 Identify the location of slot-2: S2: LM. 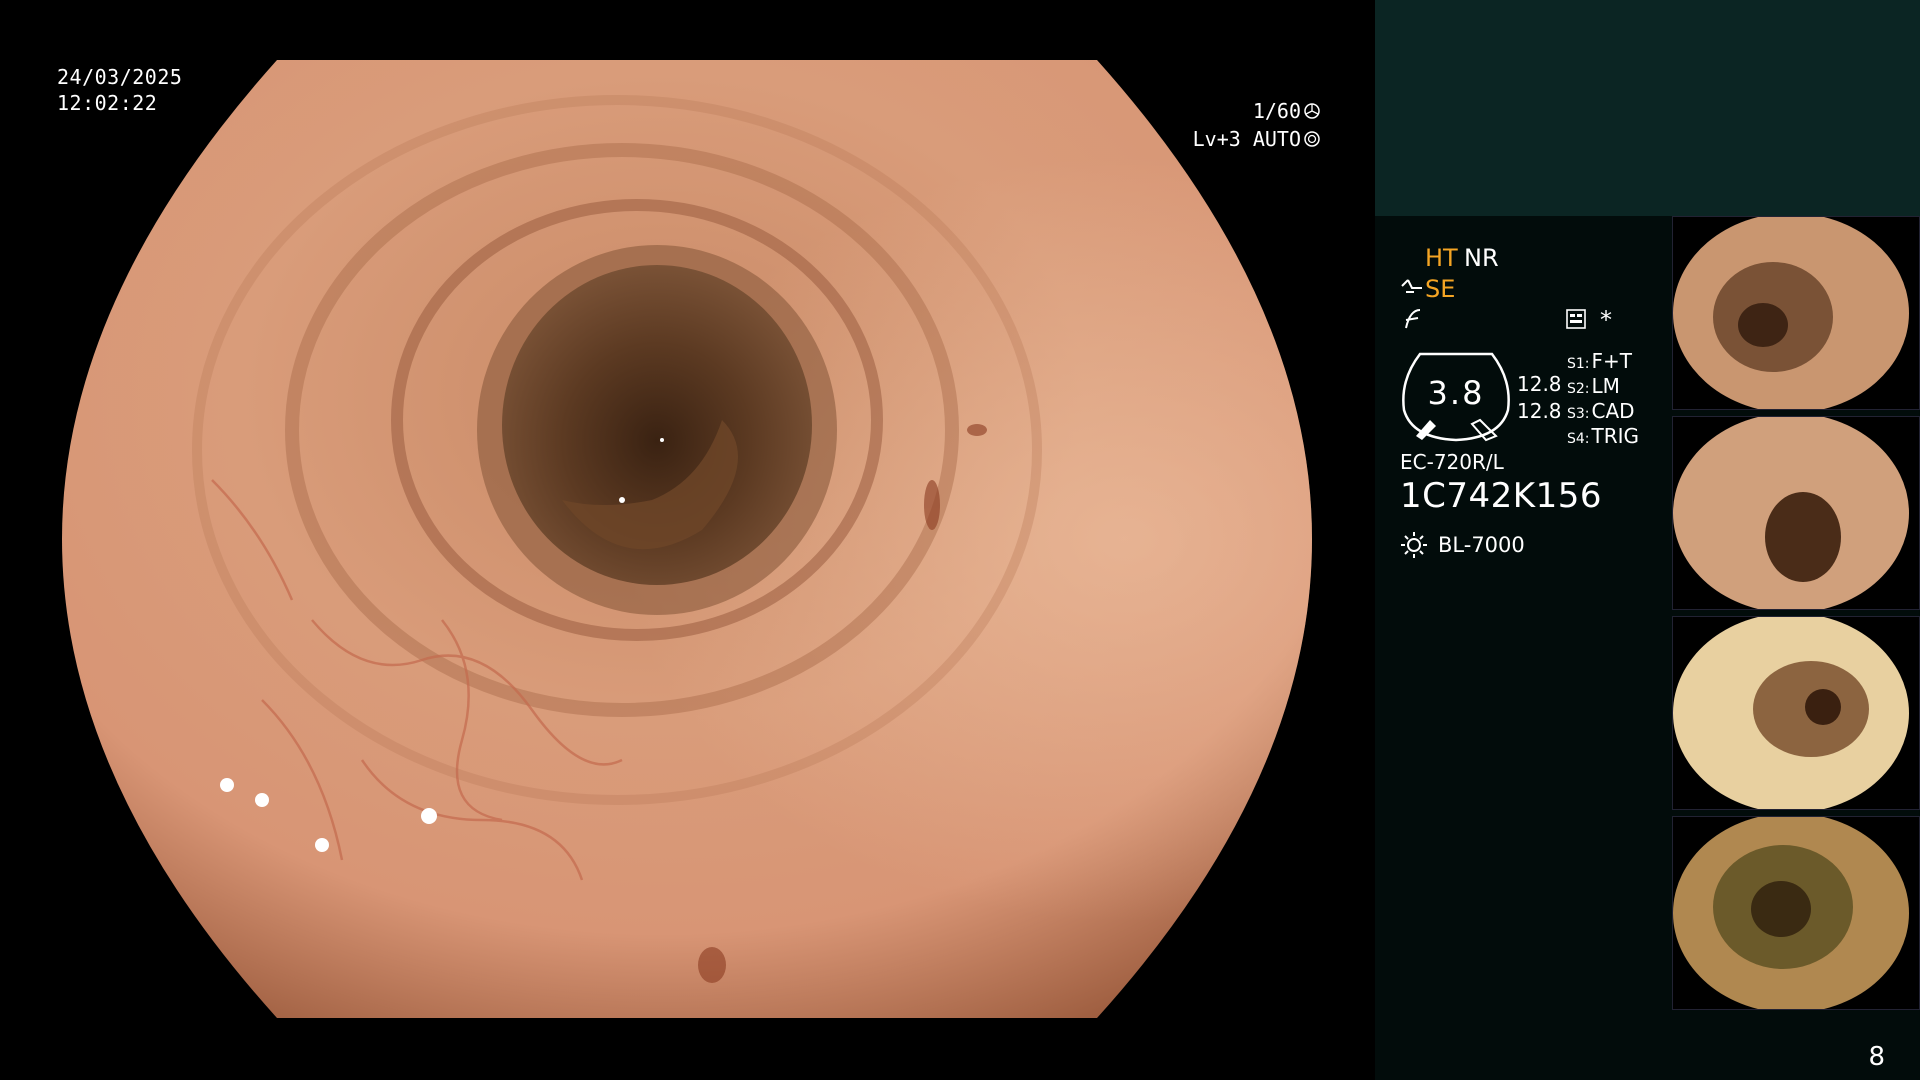
(1593, 386).